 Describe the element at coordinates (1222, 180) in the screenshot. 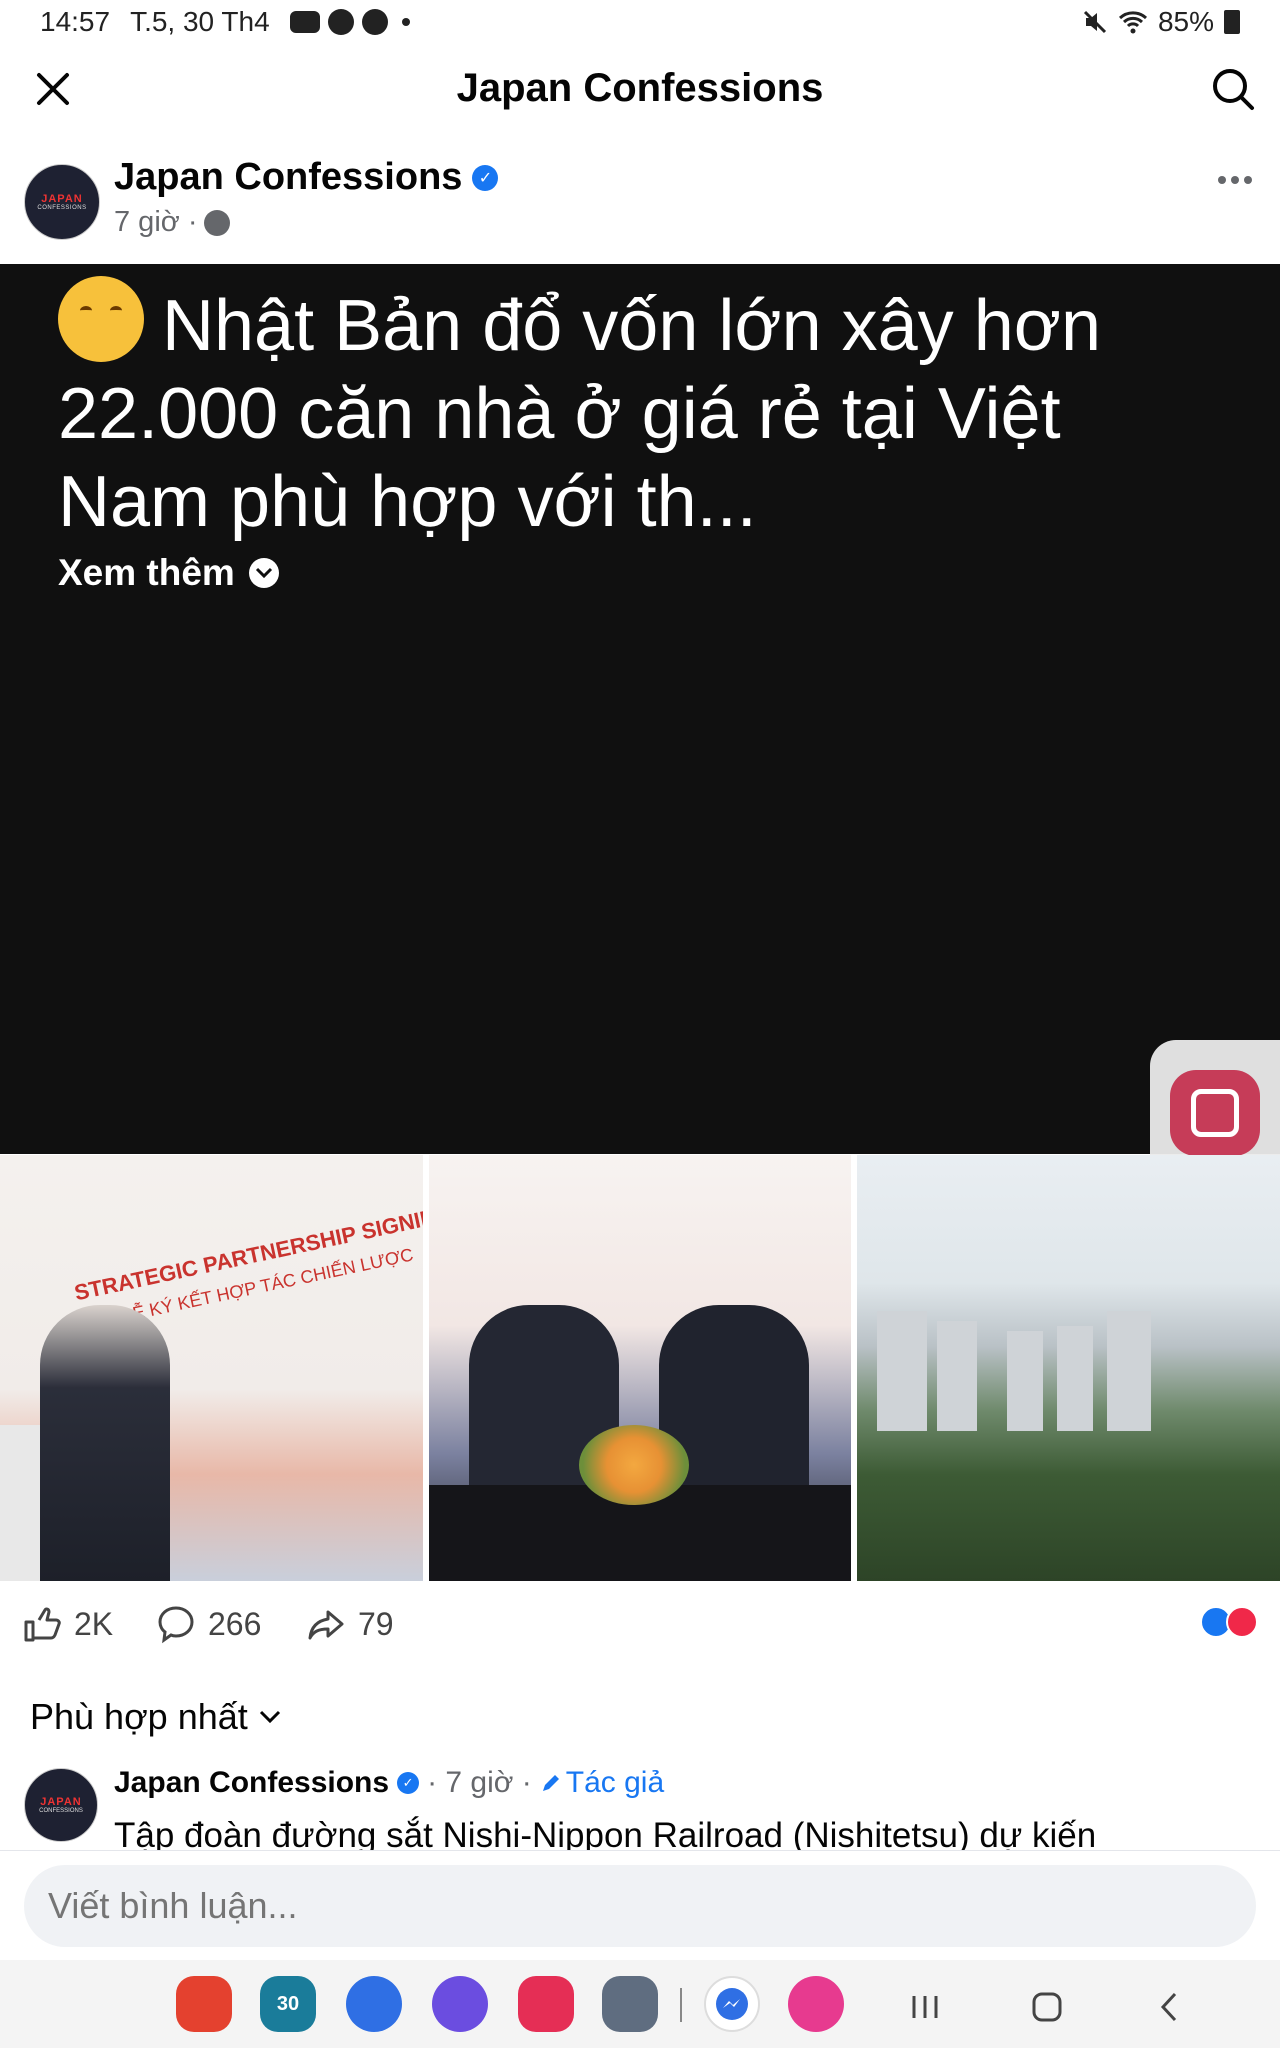

I see `more-dots-icon` at that location.